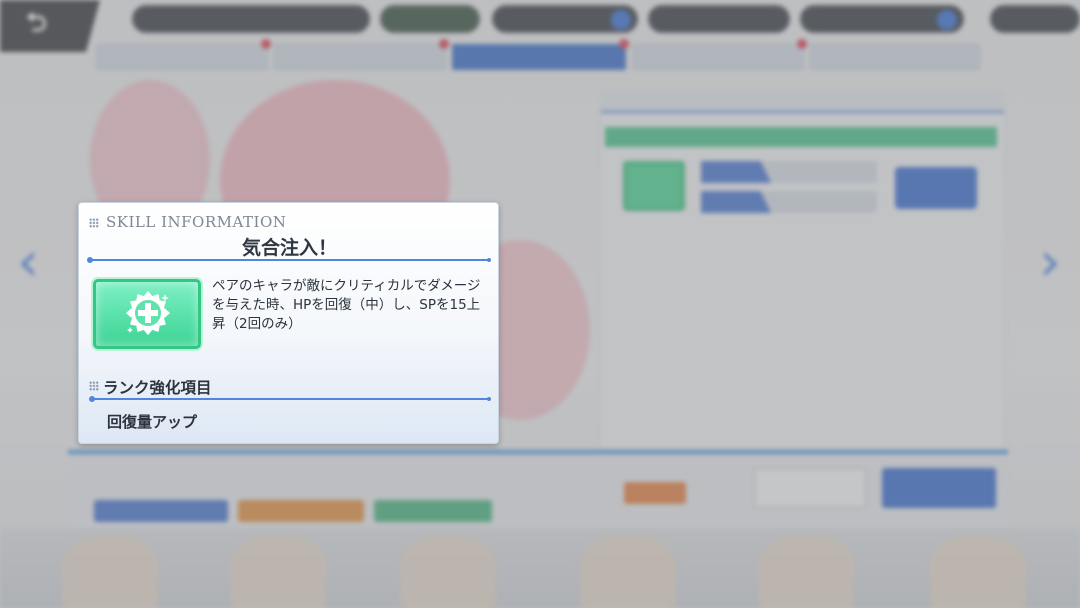  What do you see at coordinates (289, 260) in the screenshot?
I see `title-divider` at bounding box center [289, 260].